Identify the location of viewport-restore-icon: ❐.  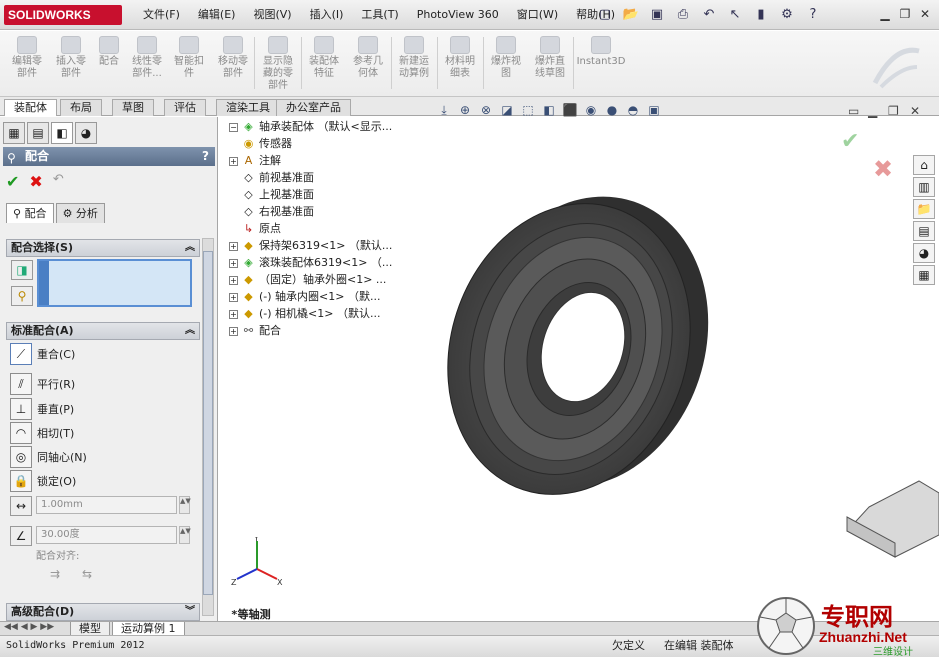
(893, 111).